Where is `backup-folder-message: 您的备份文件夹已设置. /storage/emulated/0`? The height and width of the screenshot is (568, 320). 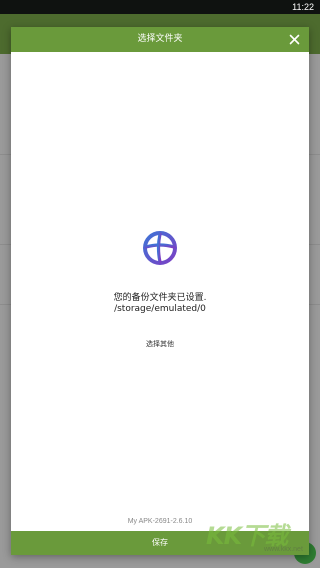
backup-folder-message: 您的备份文件夹已设置. /storage/emulated/0 is located at coordinates (160, 304).